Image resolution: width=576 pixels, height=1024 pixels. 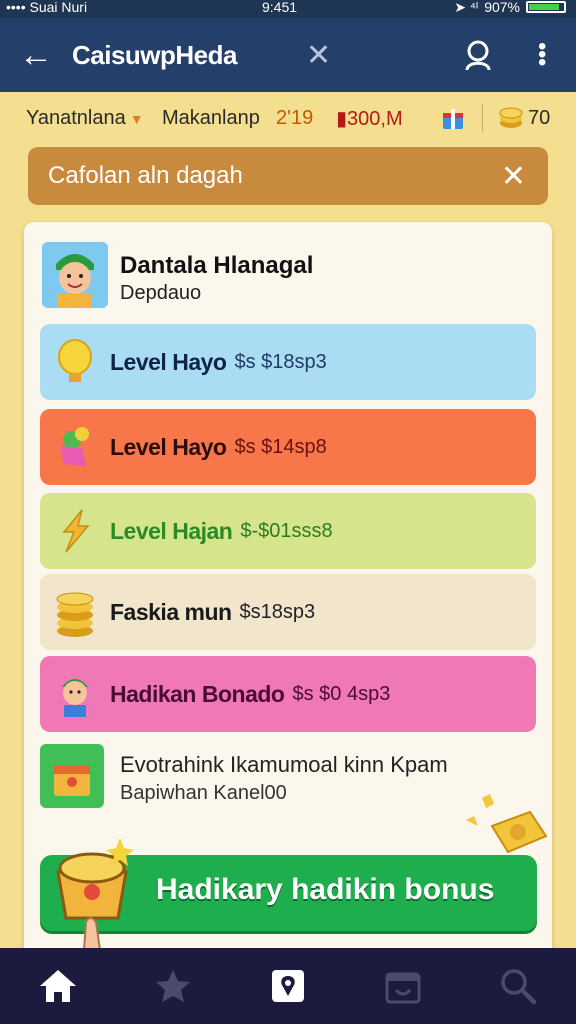 What do you see at coordinates (280, 361) in the screenshot?
I see `reward-amount: $s $18sp3` at bounding box center [280, 361].